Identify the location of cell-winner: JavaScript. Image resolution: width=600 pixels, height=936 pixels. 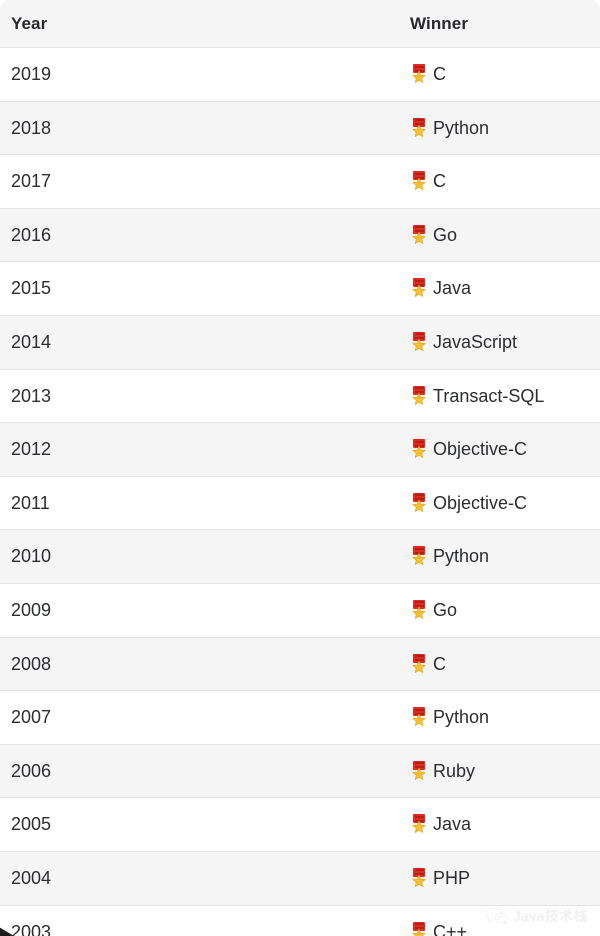
(495, 342).